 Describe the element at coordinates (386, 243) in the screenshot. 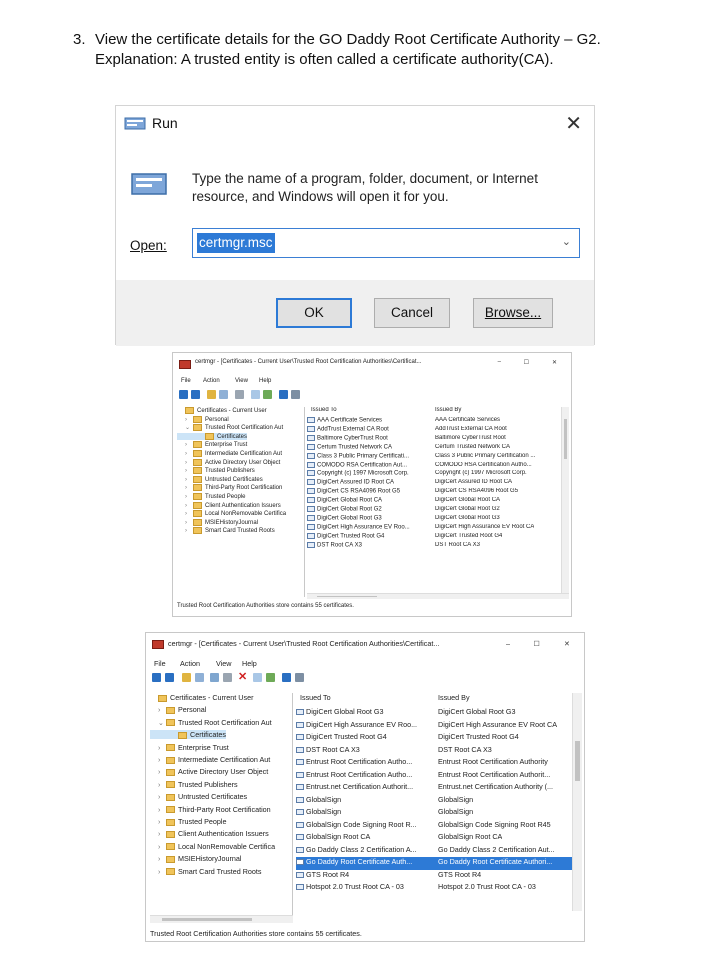

I see `open-input: certmgr.msc ⌄` at that location.